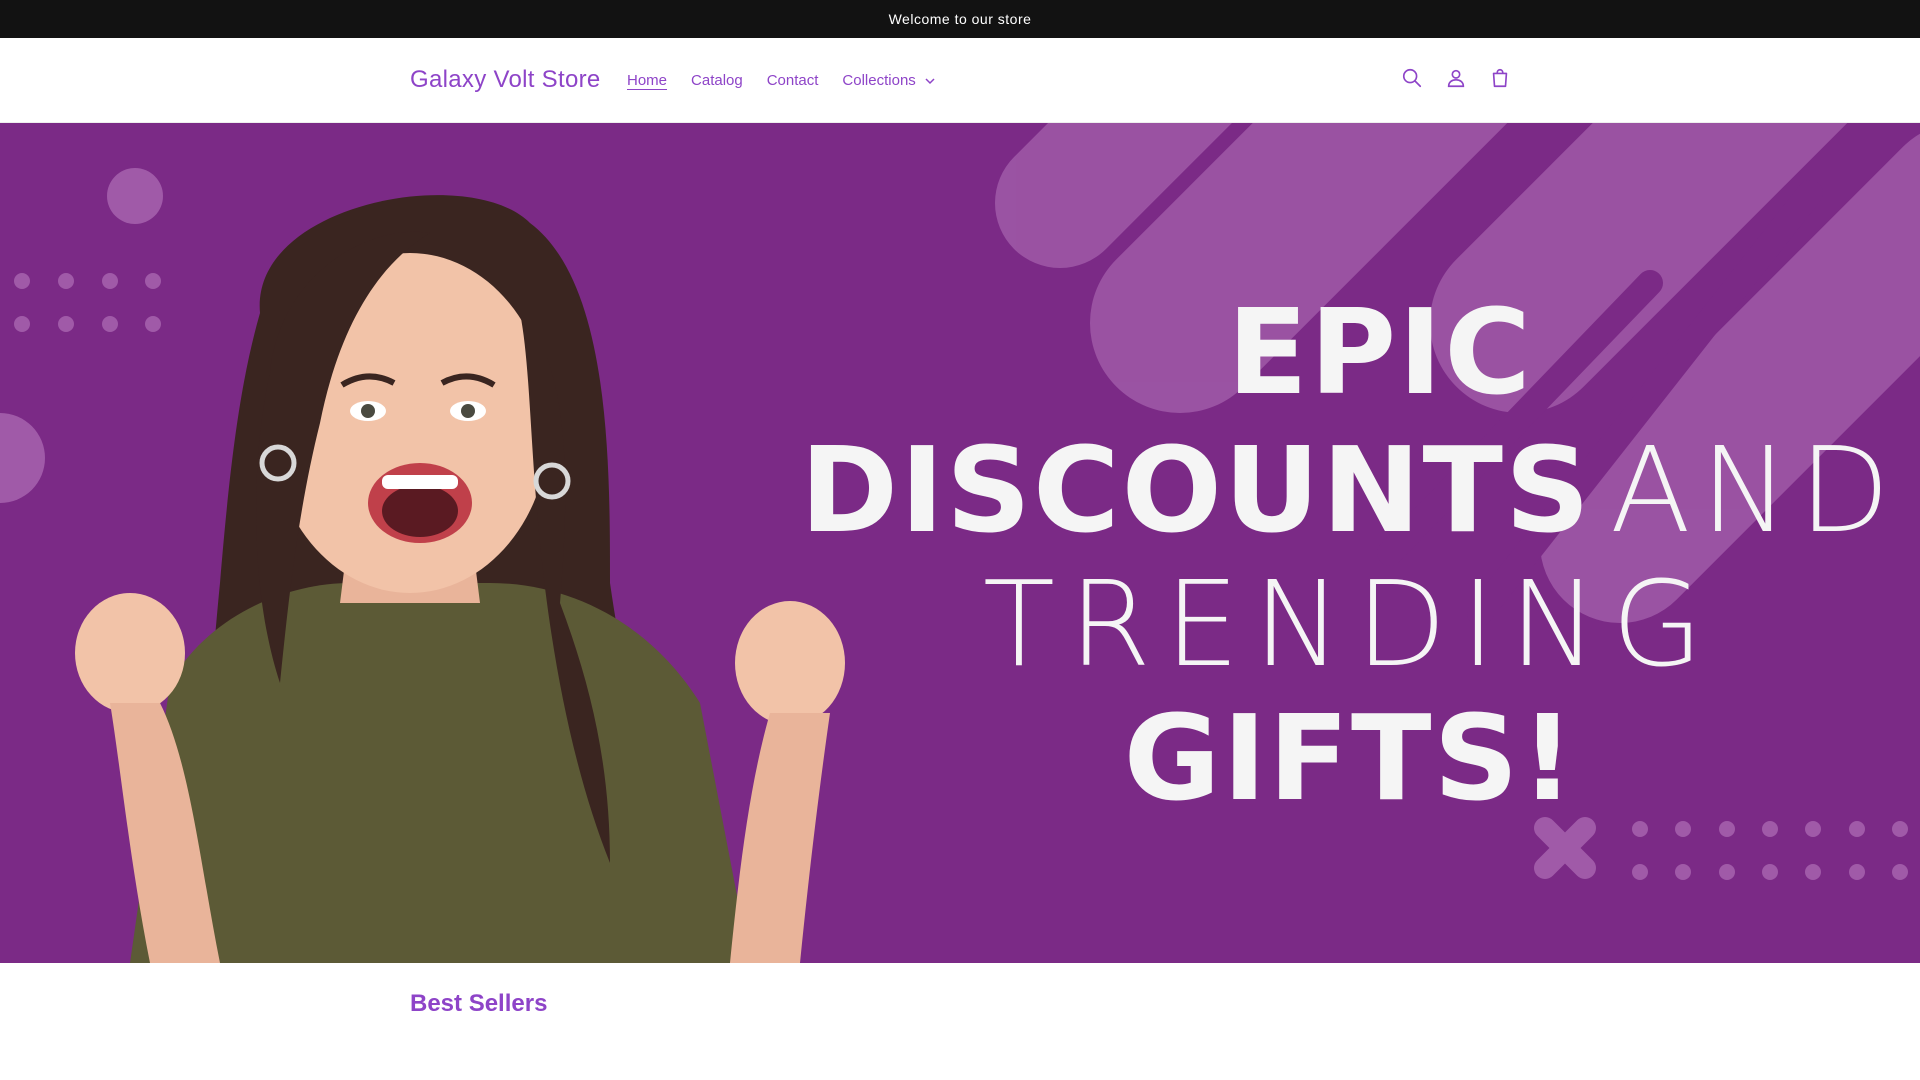 This screenshot has height=1080, width=1920. I want to click on nav-contact: Contact, so click(793, 80).